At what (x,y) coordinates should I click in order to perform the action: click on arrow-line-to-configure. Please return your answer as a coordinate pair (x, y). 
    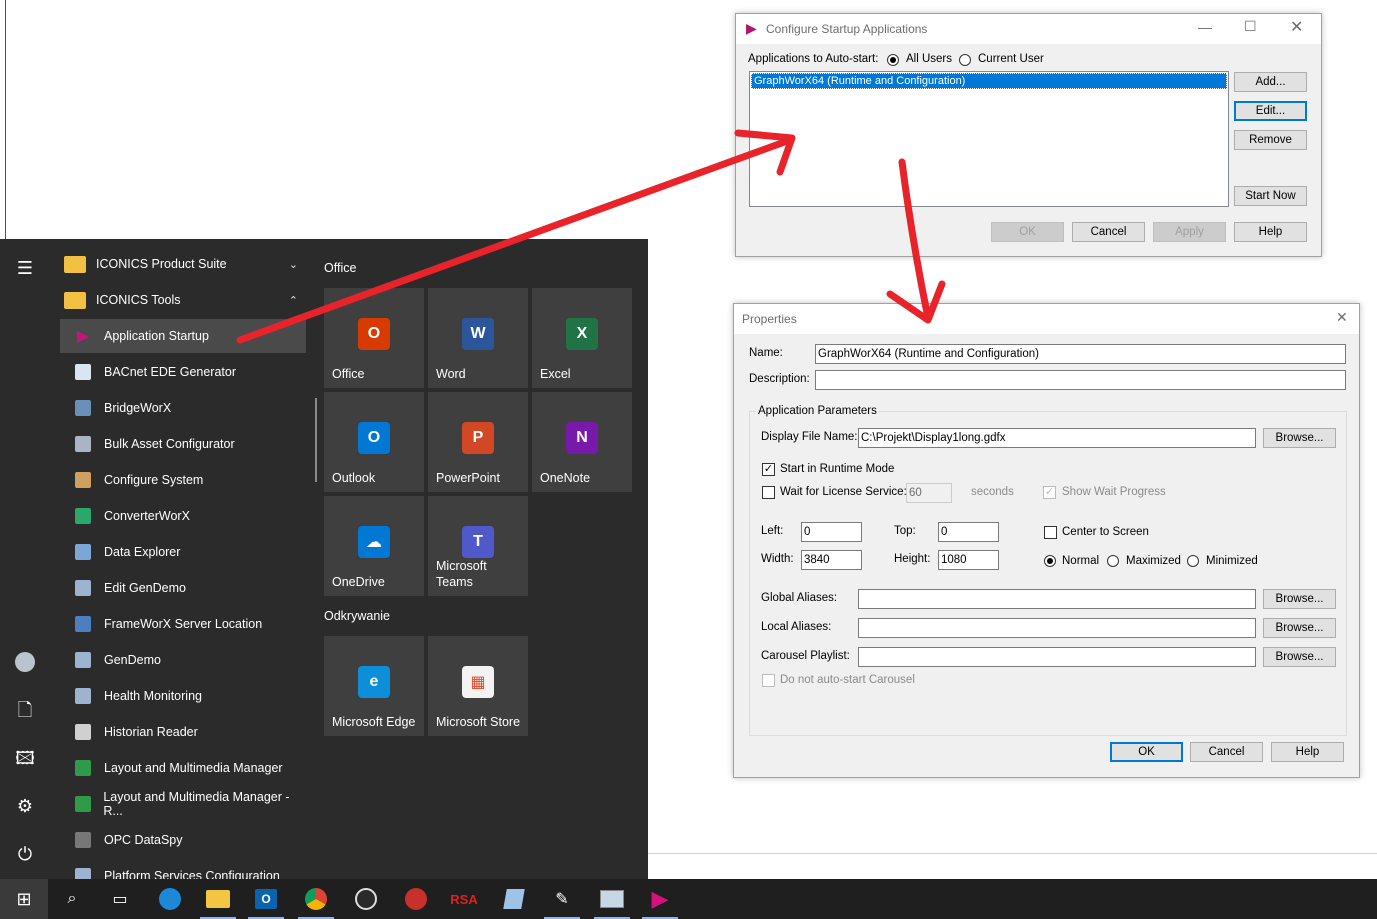
    Looking at the image, I should click on (515, 240).